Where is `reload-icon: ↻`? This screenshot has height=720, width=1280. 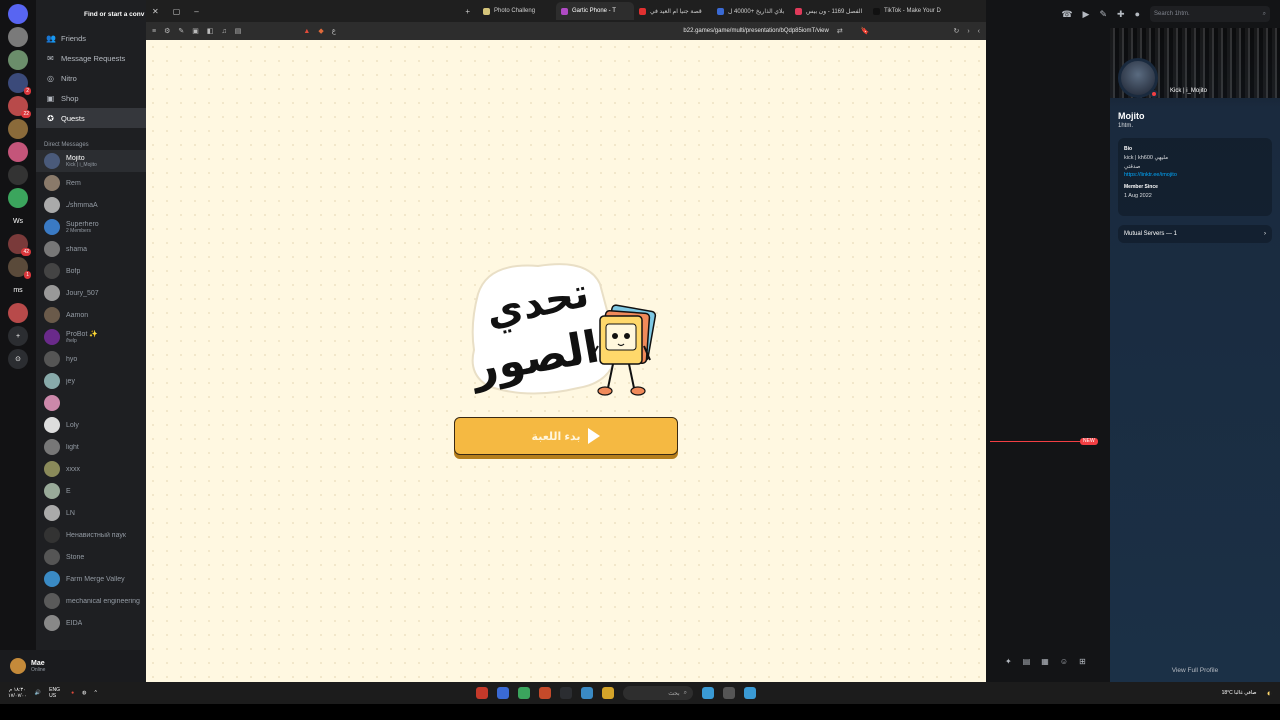
reload-icon: ↻ is located at coordinates (956, 31).